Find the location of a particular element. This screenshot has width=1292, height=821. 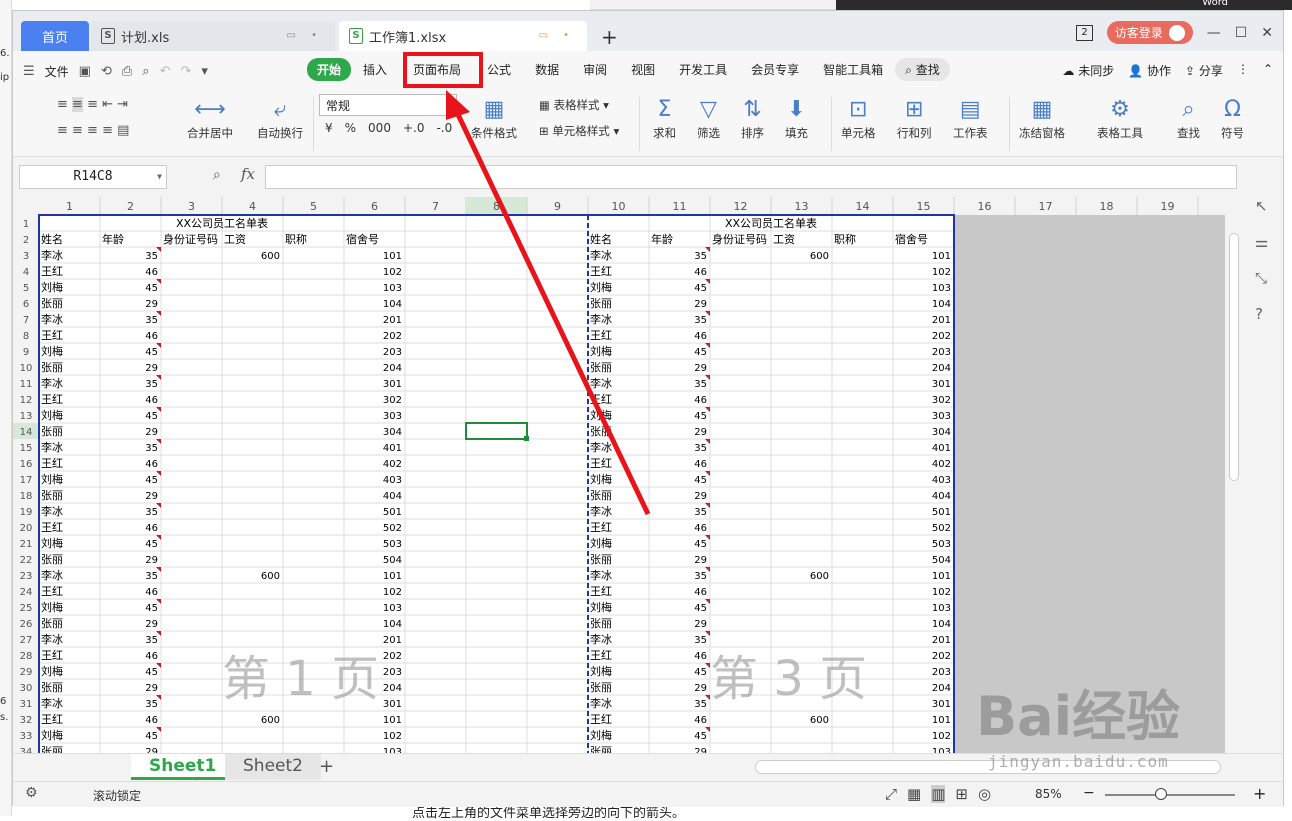

page-layout-highlight-box is located at coordinates (443, 70).